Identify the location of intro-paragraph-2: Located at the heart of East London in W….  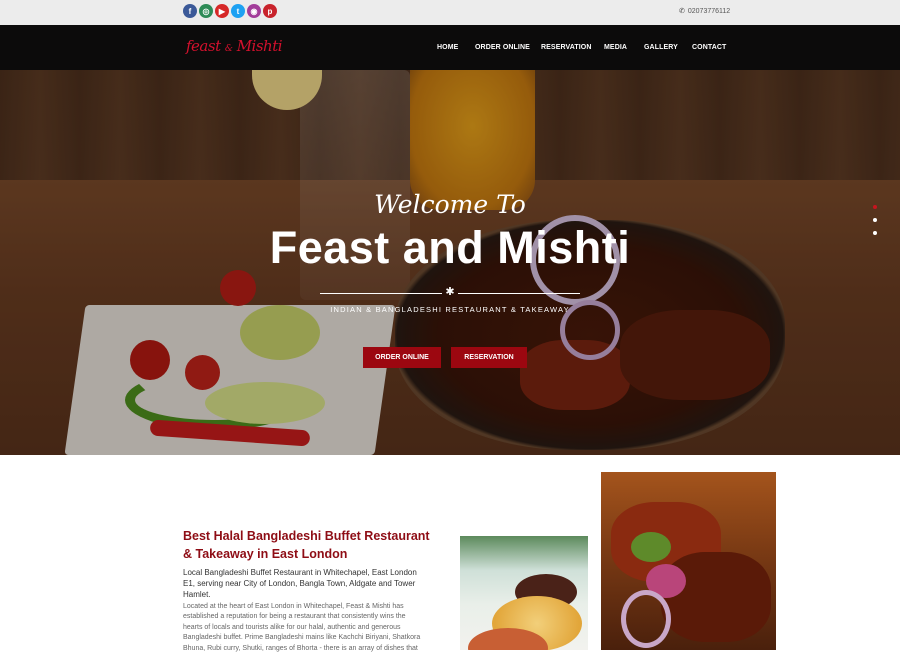
(302, 627).